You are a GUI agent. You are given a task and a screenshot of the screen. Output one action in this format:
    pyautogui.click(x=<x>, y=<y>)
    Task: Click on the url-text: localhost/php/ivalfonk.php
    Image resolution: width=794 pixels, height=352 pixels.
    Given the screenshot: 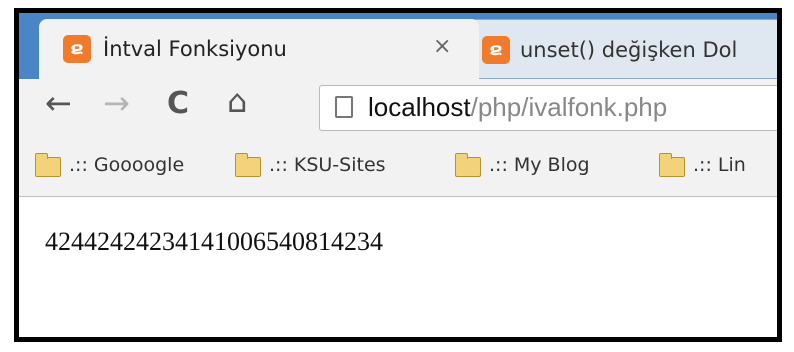 What is the action you would take?
    pyautogui.click(x=517, y=107)
    